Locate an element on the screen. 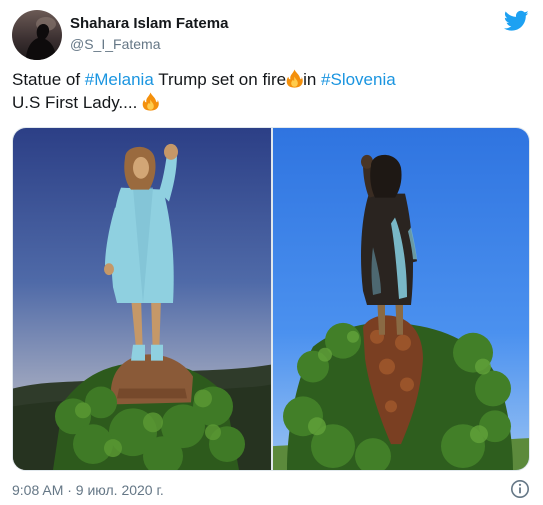  timestamp-link: 9:08 AM · 9 июл. 2020 г. is located at coordinates (88, 490).